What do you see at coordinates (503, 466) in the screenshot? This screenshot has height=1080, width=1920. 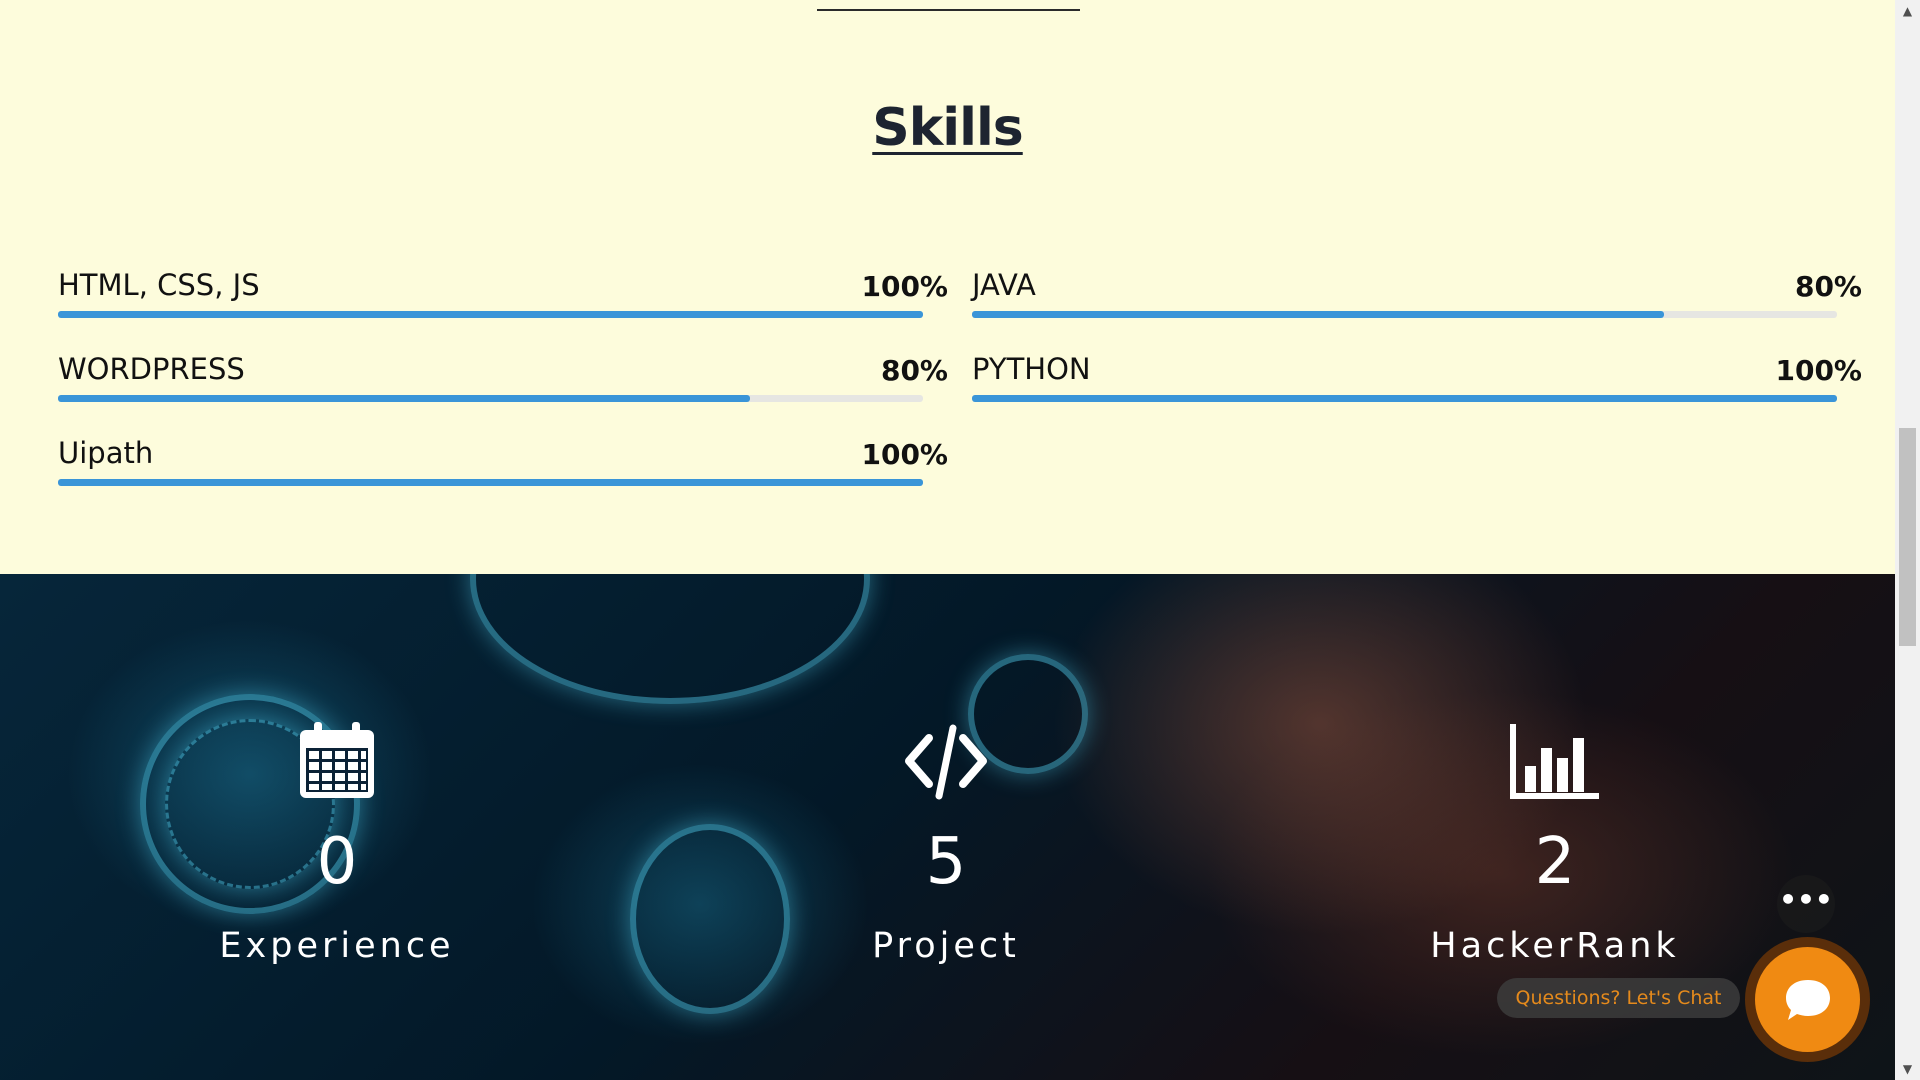 I see `skill-uipath: Uipath 100%` at bounding box center [503, 466].